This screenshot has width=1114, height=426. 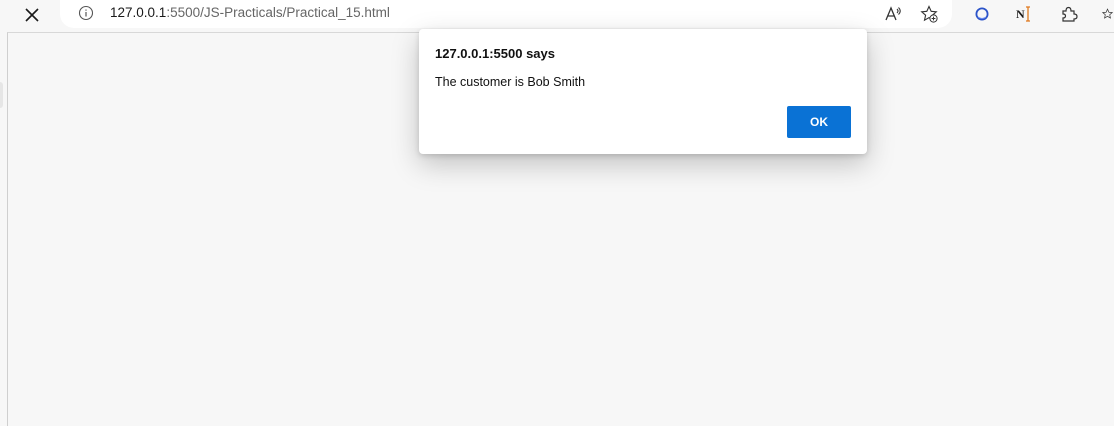 What do you see at coordinates (138, 12) in the screenshot?
I see `url-host: 127.0.0.1` at bounding box center [138, 12].